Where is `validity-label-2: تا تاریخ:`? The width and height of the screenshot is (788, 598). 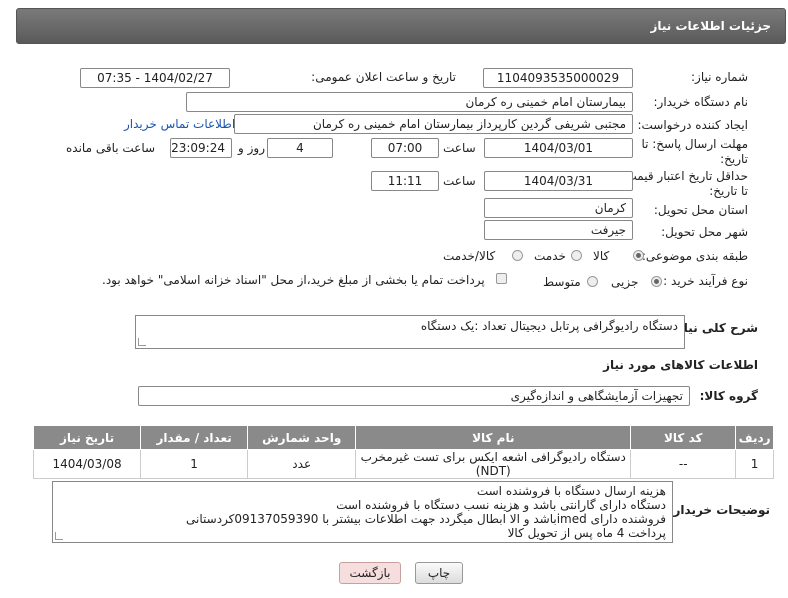
validity-label-2: تا تاریخ: is located at coordinates (728, 191).